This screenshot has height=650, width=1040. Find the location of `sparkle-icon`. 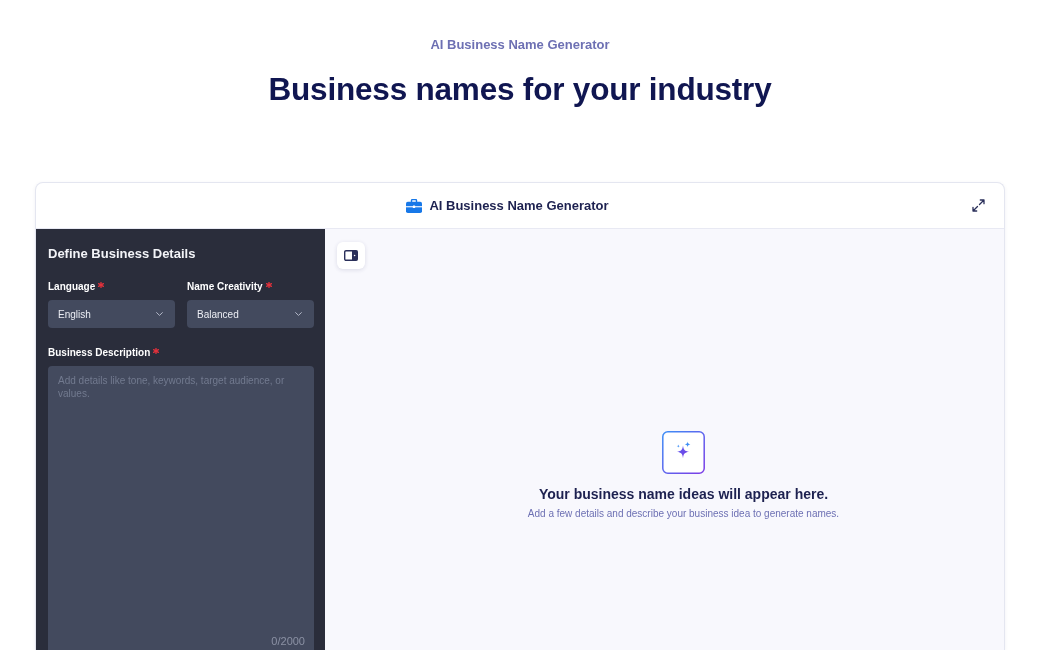

sparkle-icon is located at coordinates (683, 452).